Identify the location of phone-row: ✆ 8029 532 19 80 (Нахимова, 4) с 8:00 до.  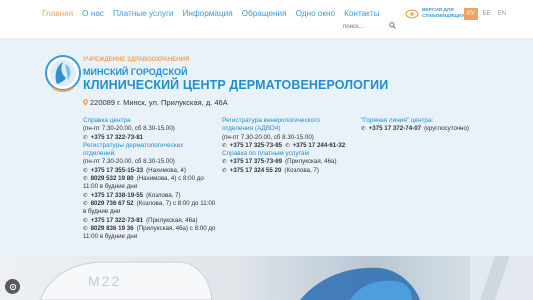
(153, 179).